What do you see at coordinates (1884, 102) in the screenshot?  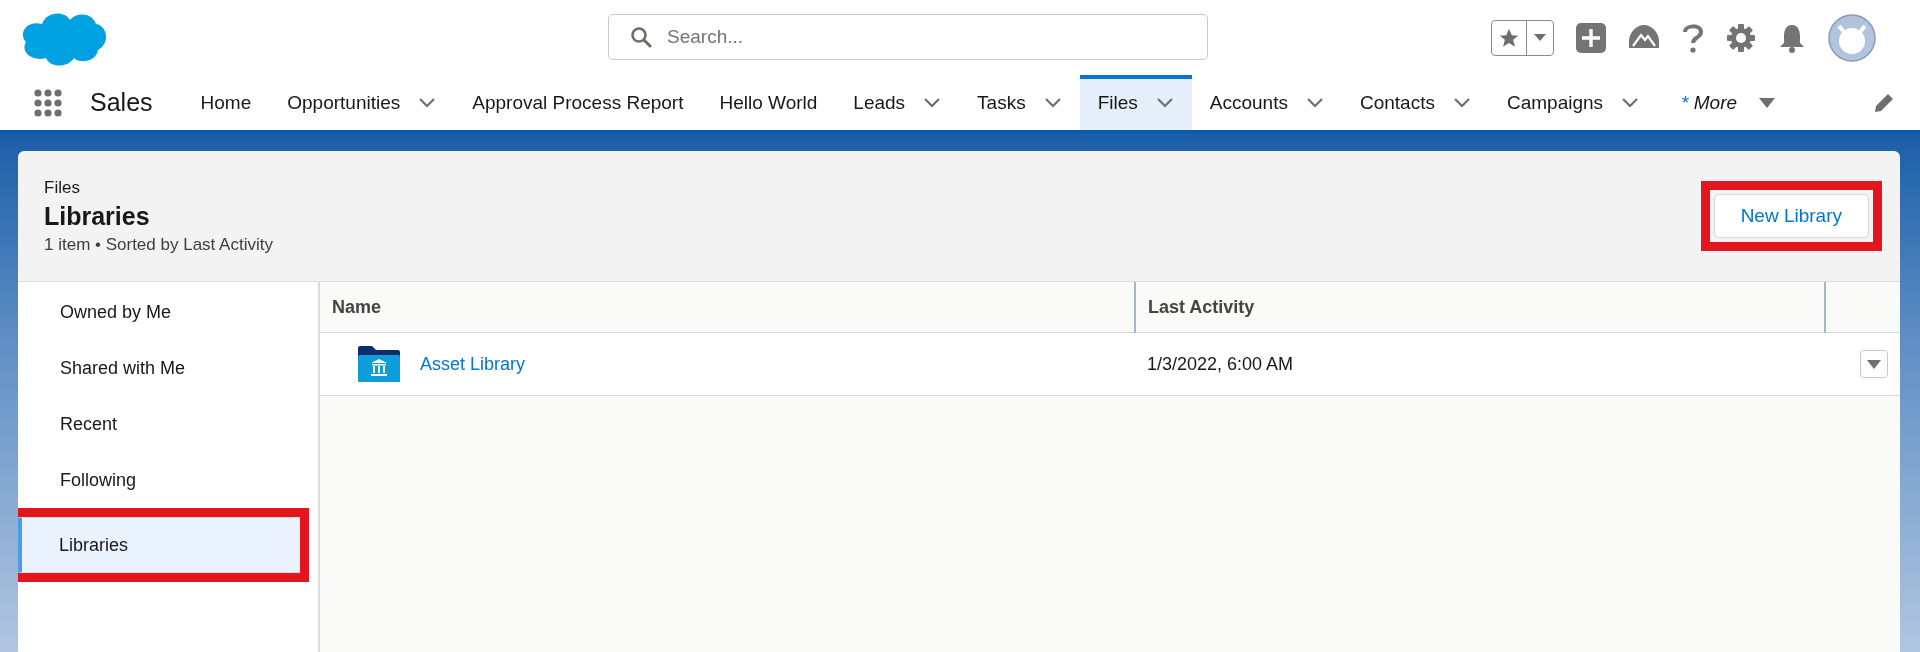 I see `pencil-icon` at bounding box center [1884, 102].